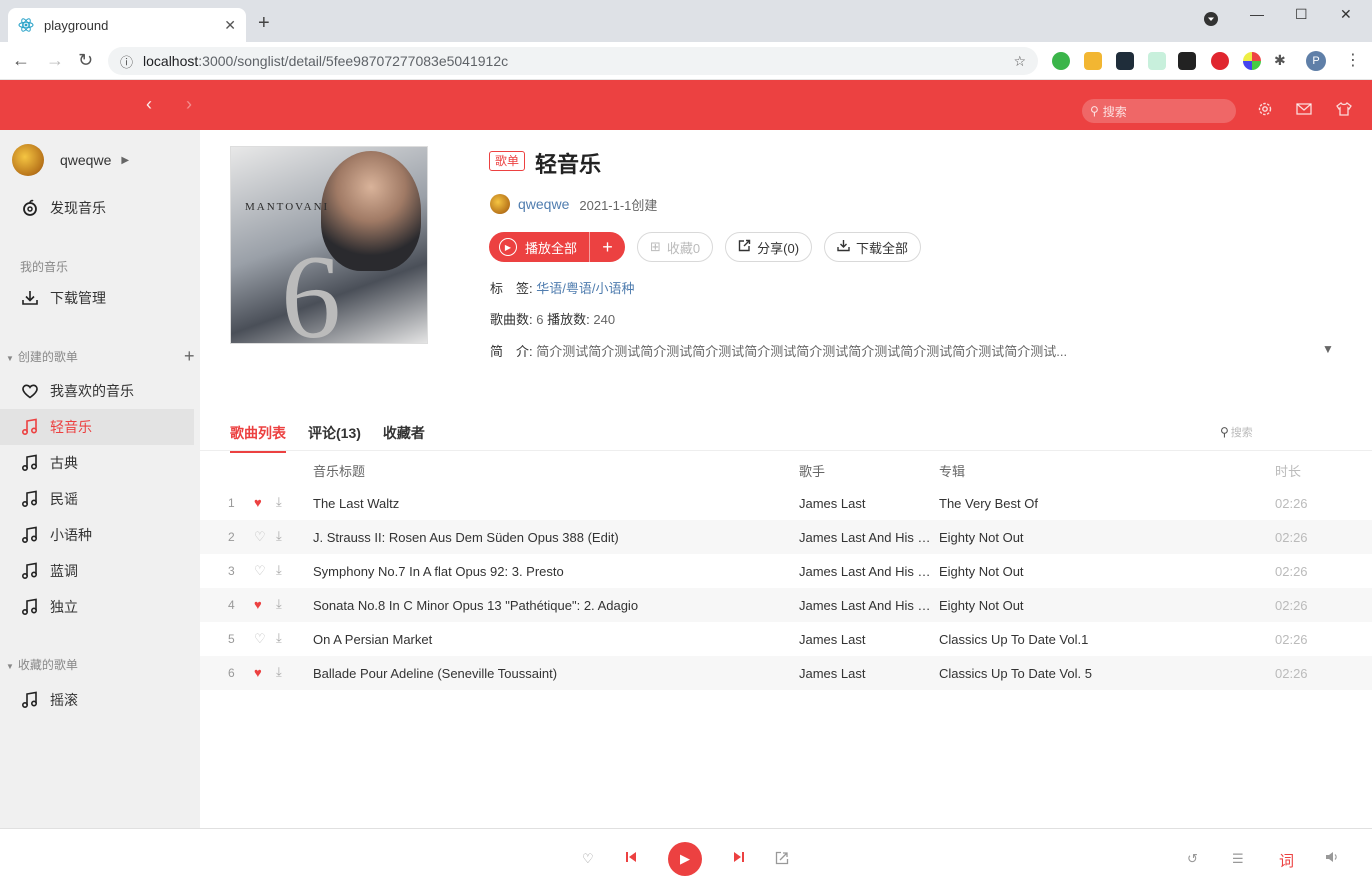  What do you see at coordinates (675, 247) in the screenshot?
I see `collect-button: ⊞ 收藏0` at bounding box center [675, 247].